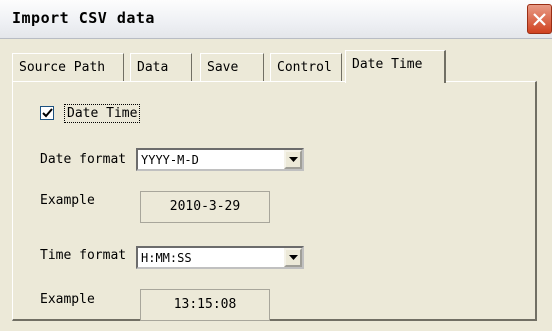 The height and width of the screenshot is (331, 552). What do you see at coordinates (83, 18) in the screenshot?
I see `window-title: Import CSV data` at bounding box center [83, 18].